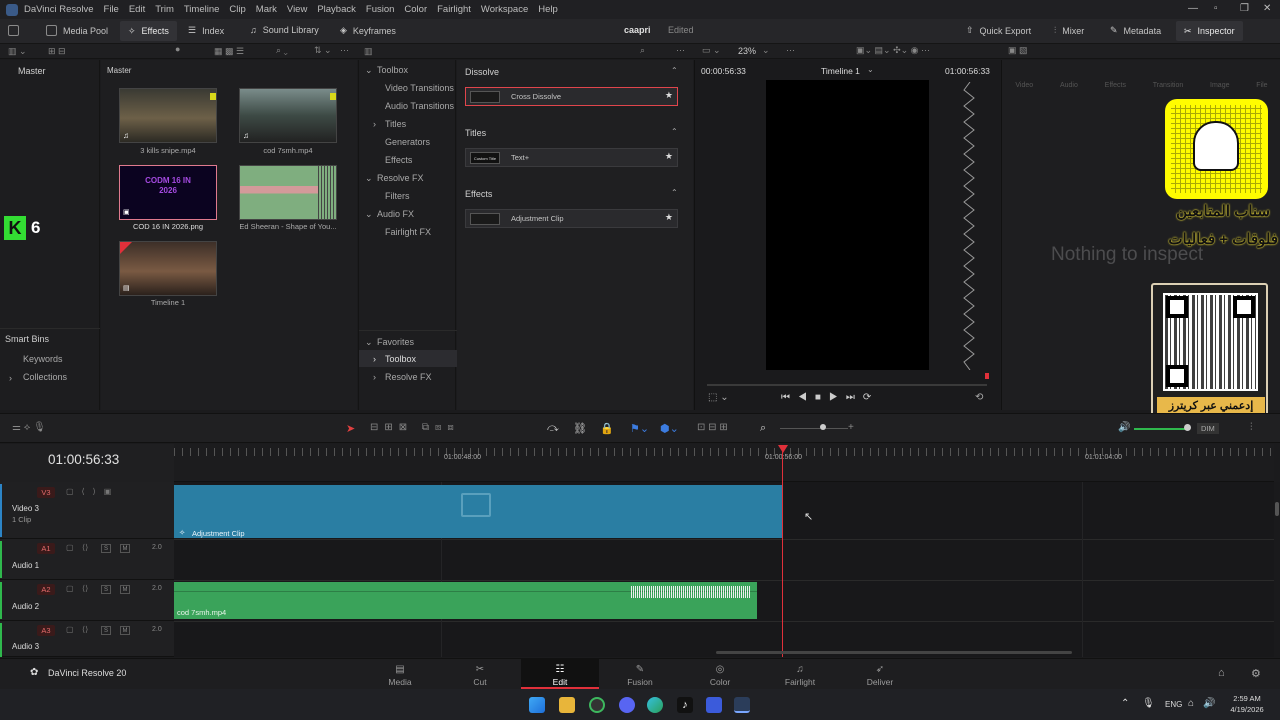 The width and height of the screenshot is (1280, 720). What do you see at coordinates (674, 192) in the screenshot?
I see `collapse-effects-icon: ⌃` at bounding box center [674, 192].